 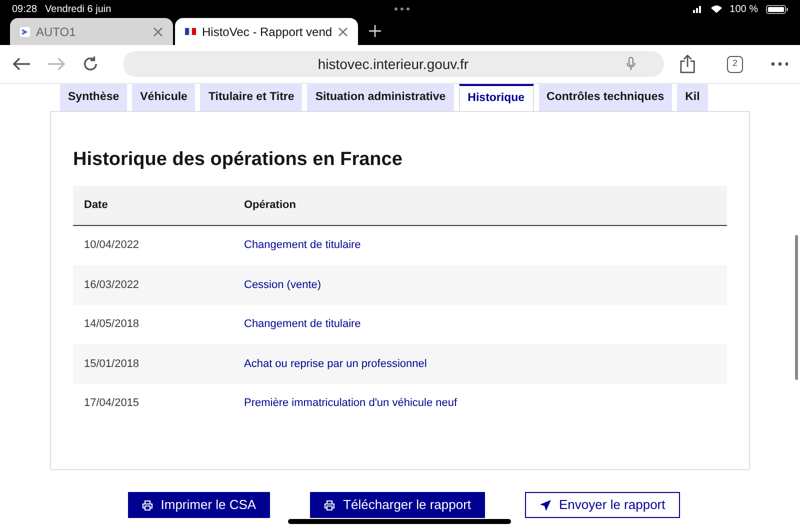 I want to click on operation-link: Achat ou reprise par un professionnel, so click(x=335, y=364).